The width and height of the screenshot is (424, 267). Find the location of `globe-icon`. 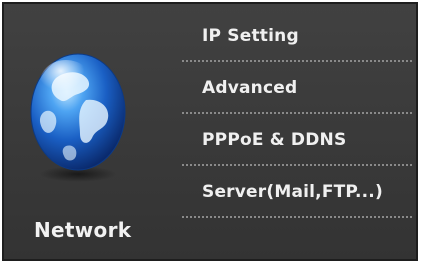

globe-icon is located at coordinates (78, 118).